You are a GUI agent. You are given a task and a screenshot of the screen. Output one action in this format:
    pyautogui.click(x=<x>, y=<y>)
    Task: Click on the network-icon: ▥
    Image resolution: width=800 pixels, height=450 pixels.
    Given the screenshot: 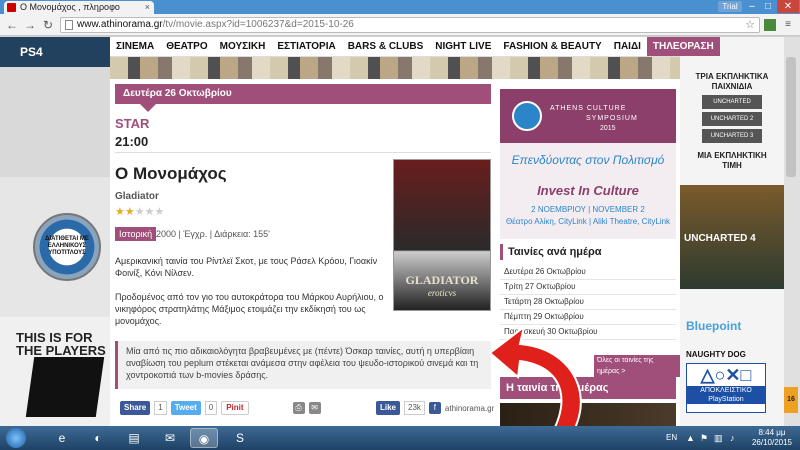 What is the action you would take?
    pyautogui.click(x=718, y=438)
    